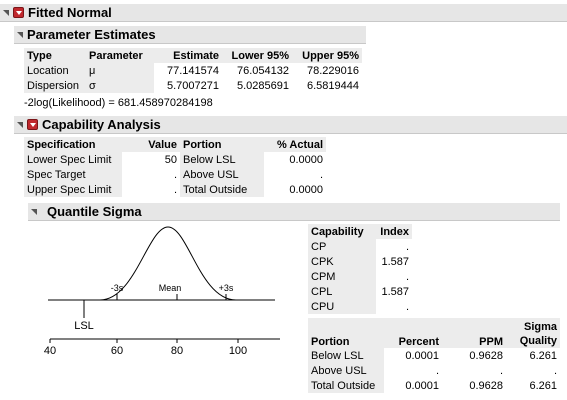  I want to click on table-cell: 76.054132, so click(263, 70).